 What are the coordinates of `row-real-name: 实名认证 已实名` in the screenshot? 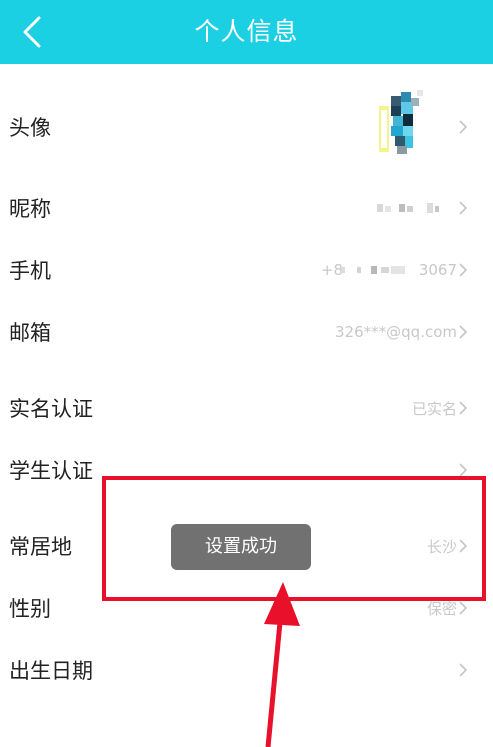 It's located at (246, 408).